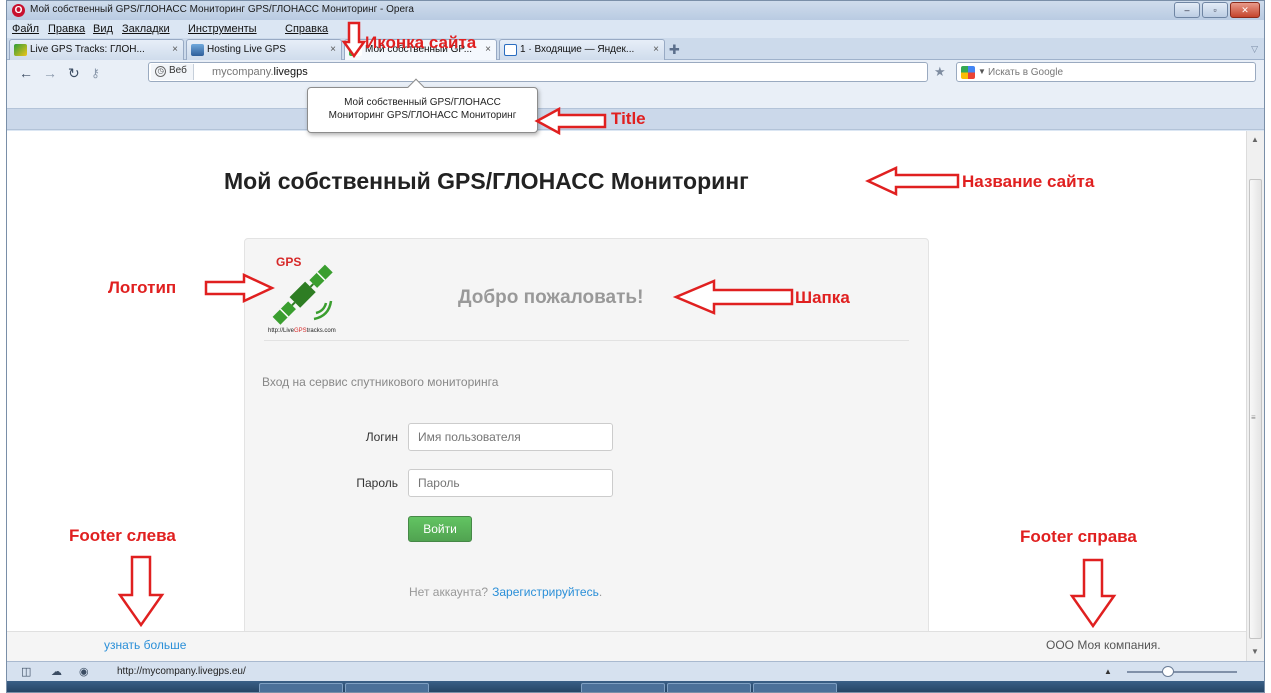 The height and width of the screenshot is (693, 1271). I want to click on register-link: Зарегистрируйтесь, so click(545, 592).